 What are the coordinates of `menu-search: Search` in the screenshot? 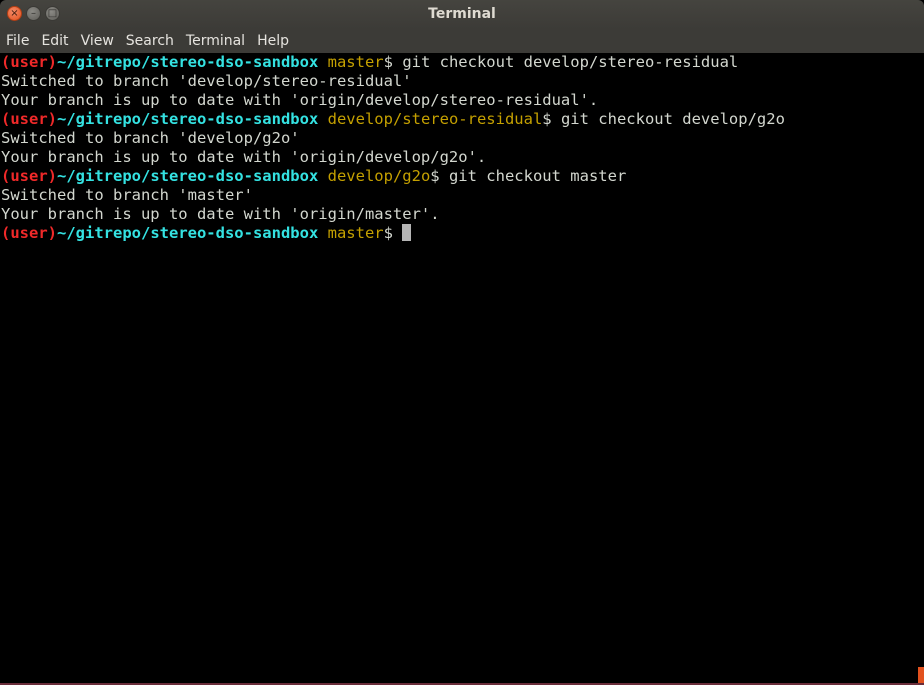 It's located at (150, 41).